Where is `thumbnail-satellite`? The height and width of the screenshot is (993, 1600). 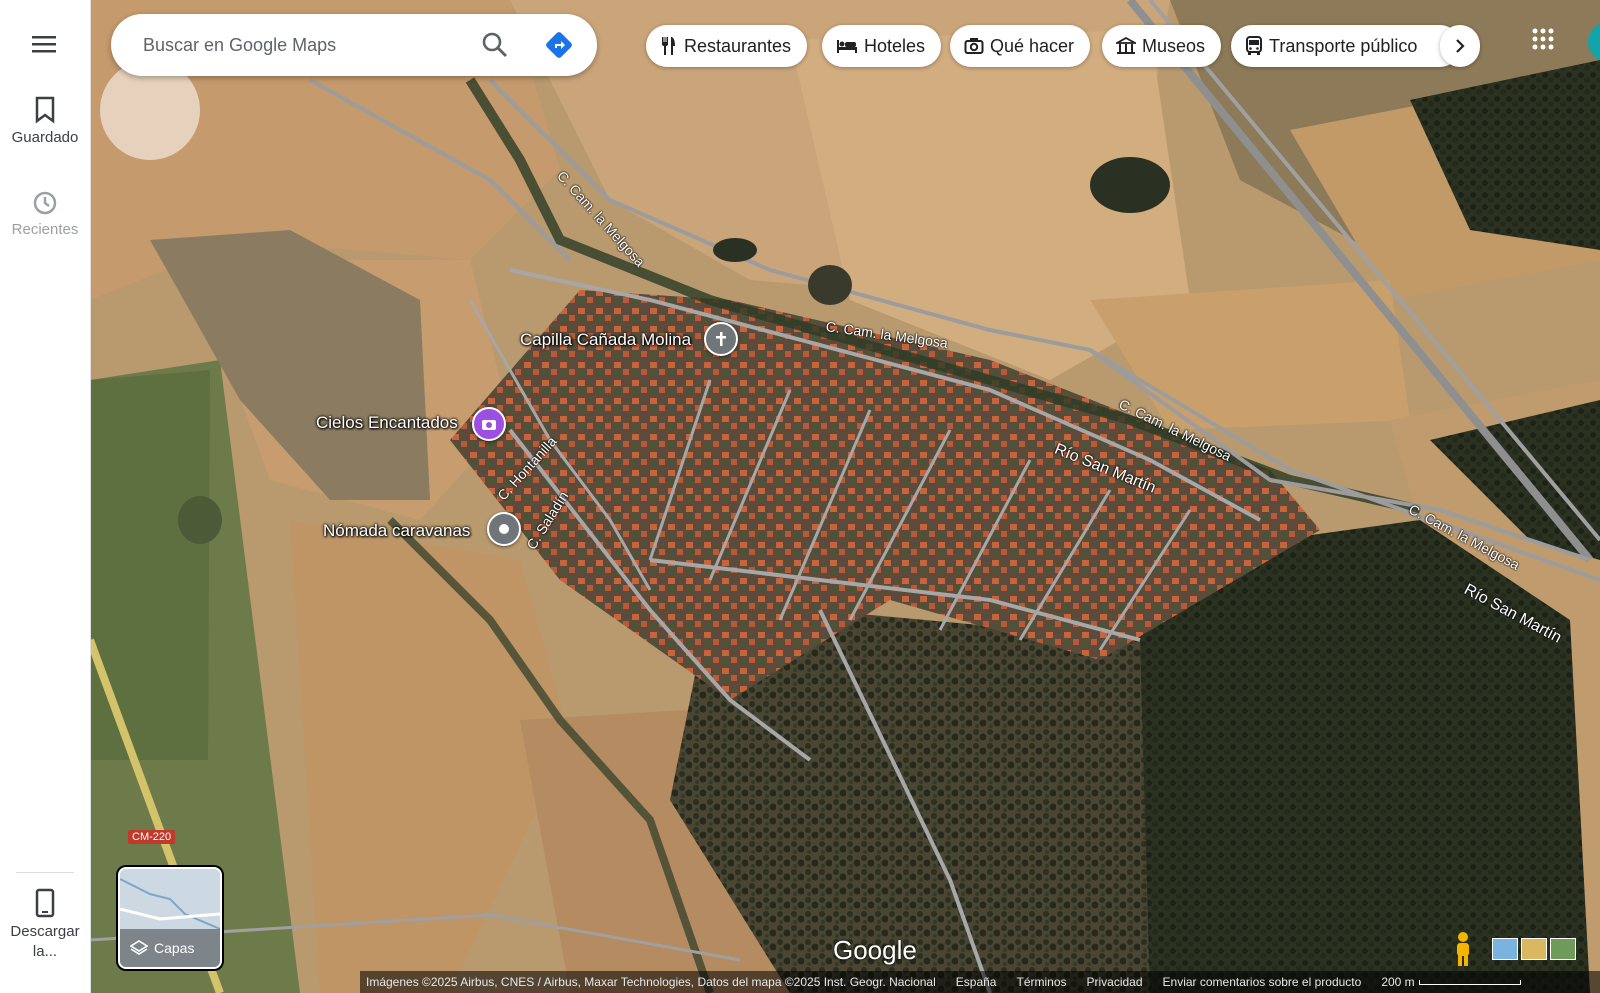
thumbnail-satellite is located at coordinates (1563, 949).